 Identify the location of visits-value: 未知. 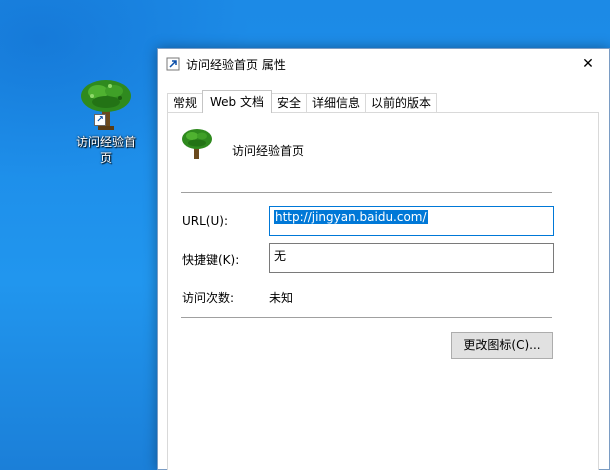
(281, 298).